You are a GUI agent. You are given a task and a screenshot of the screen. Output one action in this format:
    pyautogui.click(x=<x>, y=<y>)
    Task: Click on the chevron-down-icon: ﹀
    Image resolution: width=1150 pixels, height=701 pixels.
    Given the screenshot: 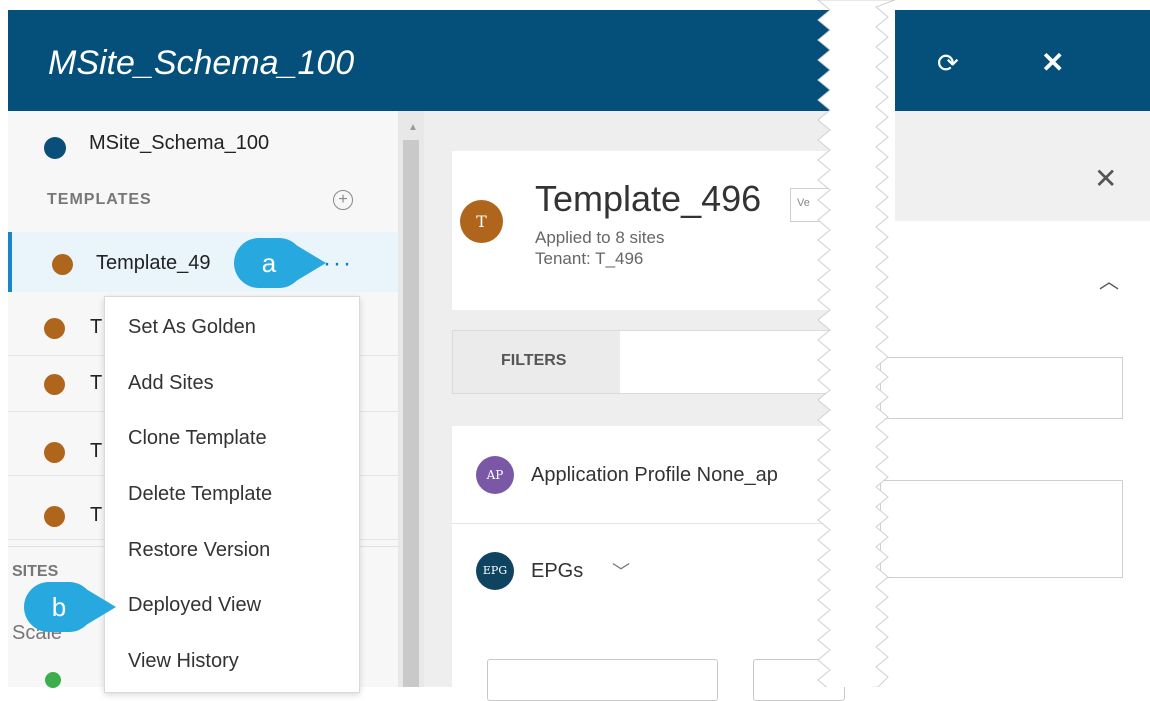 What is the action you would take?
    pyautogui.click(x=621, y=571)
    